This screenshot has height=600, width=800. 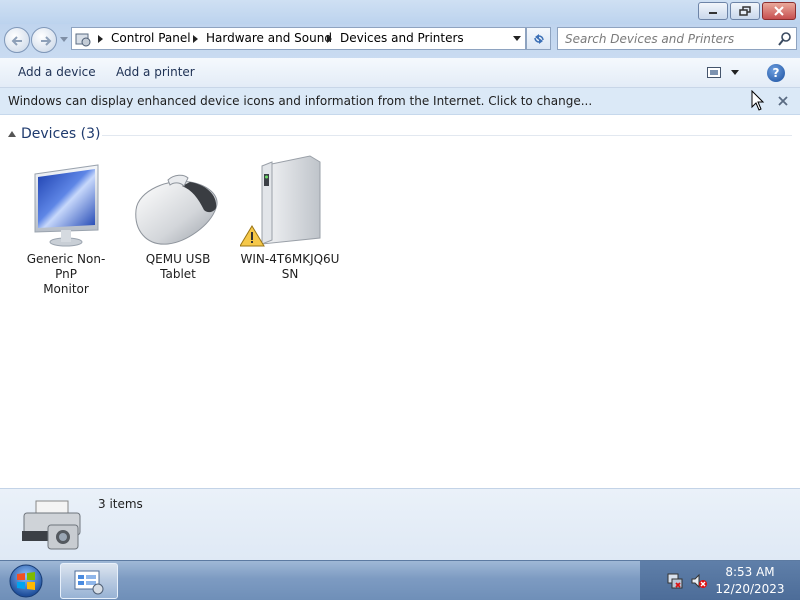 I want to click on device-item: WIN-4T6MKJQ6U SN, so click(x=289, y=217).